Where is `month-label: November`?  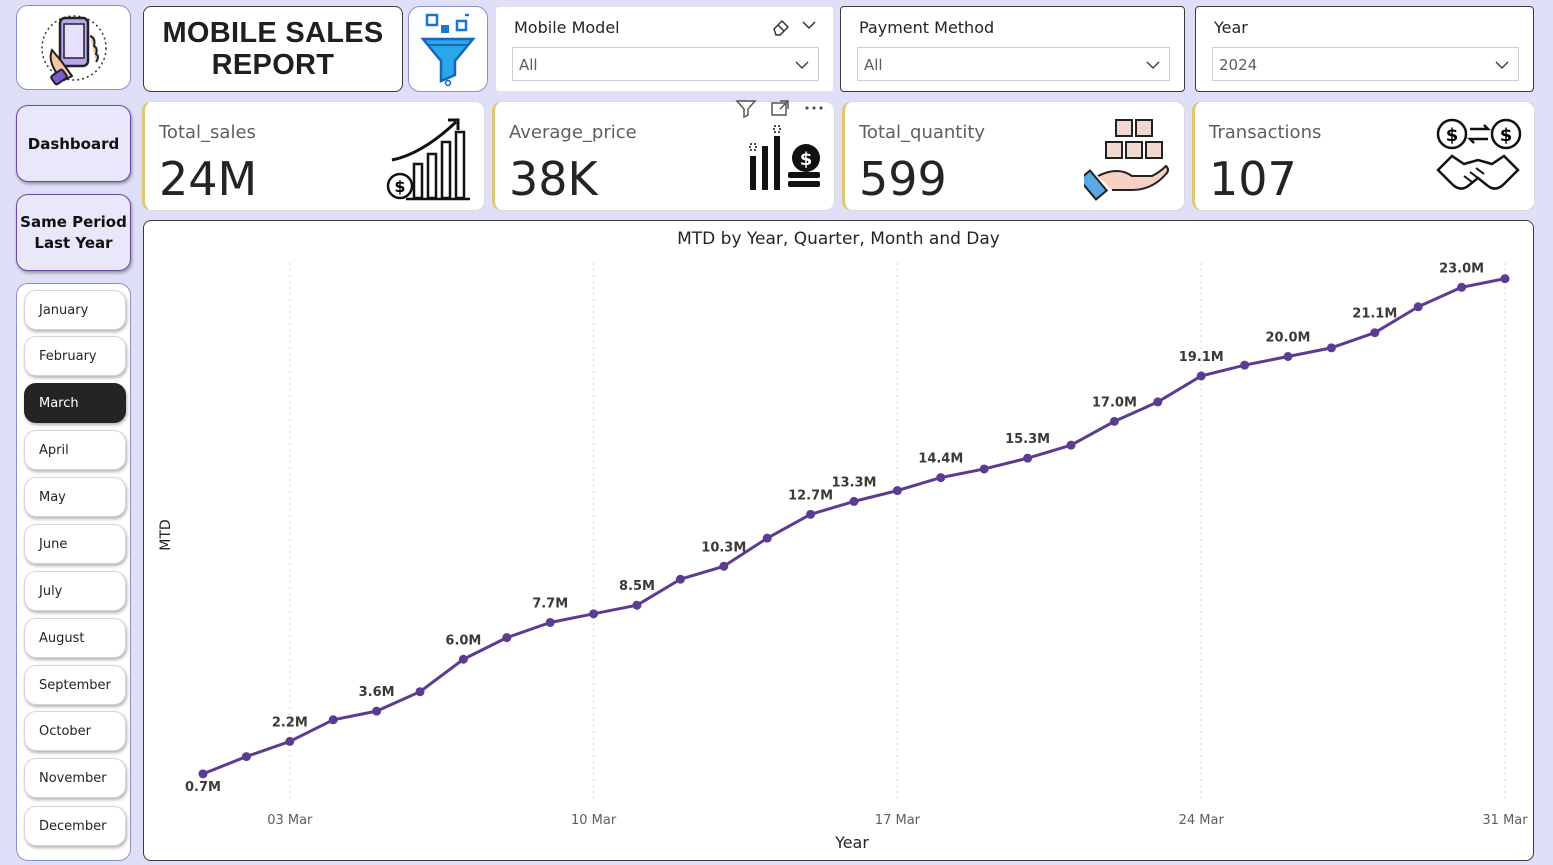
month-label: November is located at coordinates (73, 778).